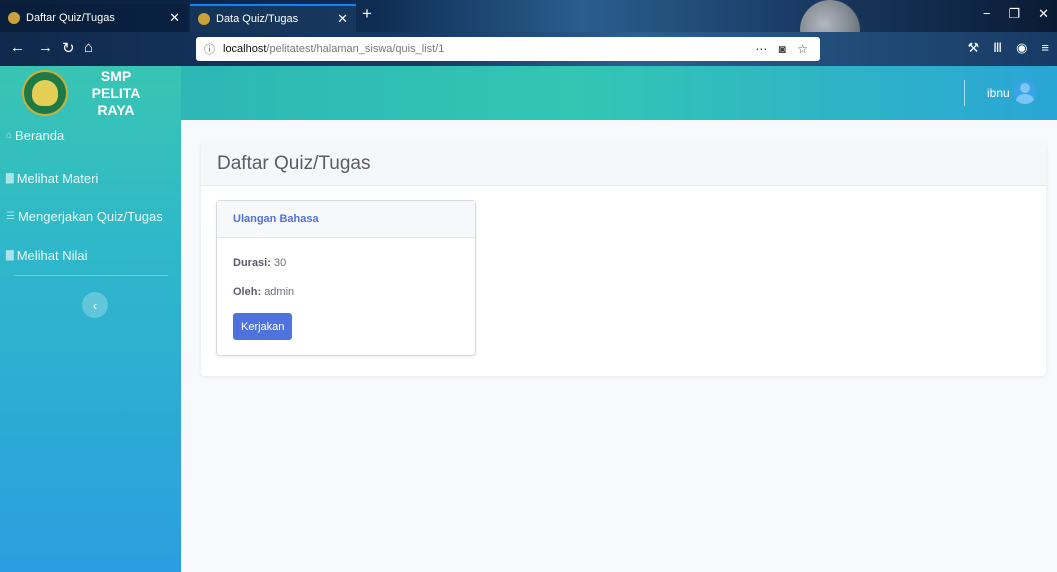 This screenshot has width=1057, height=572. I want to click on restore-icon: ❐, so click(1014, 14).